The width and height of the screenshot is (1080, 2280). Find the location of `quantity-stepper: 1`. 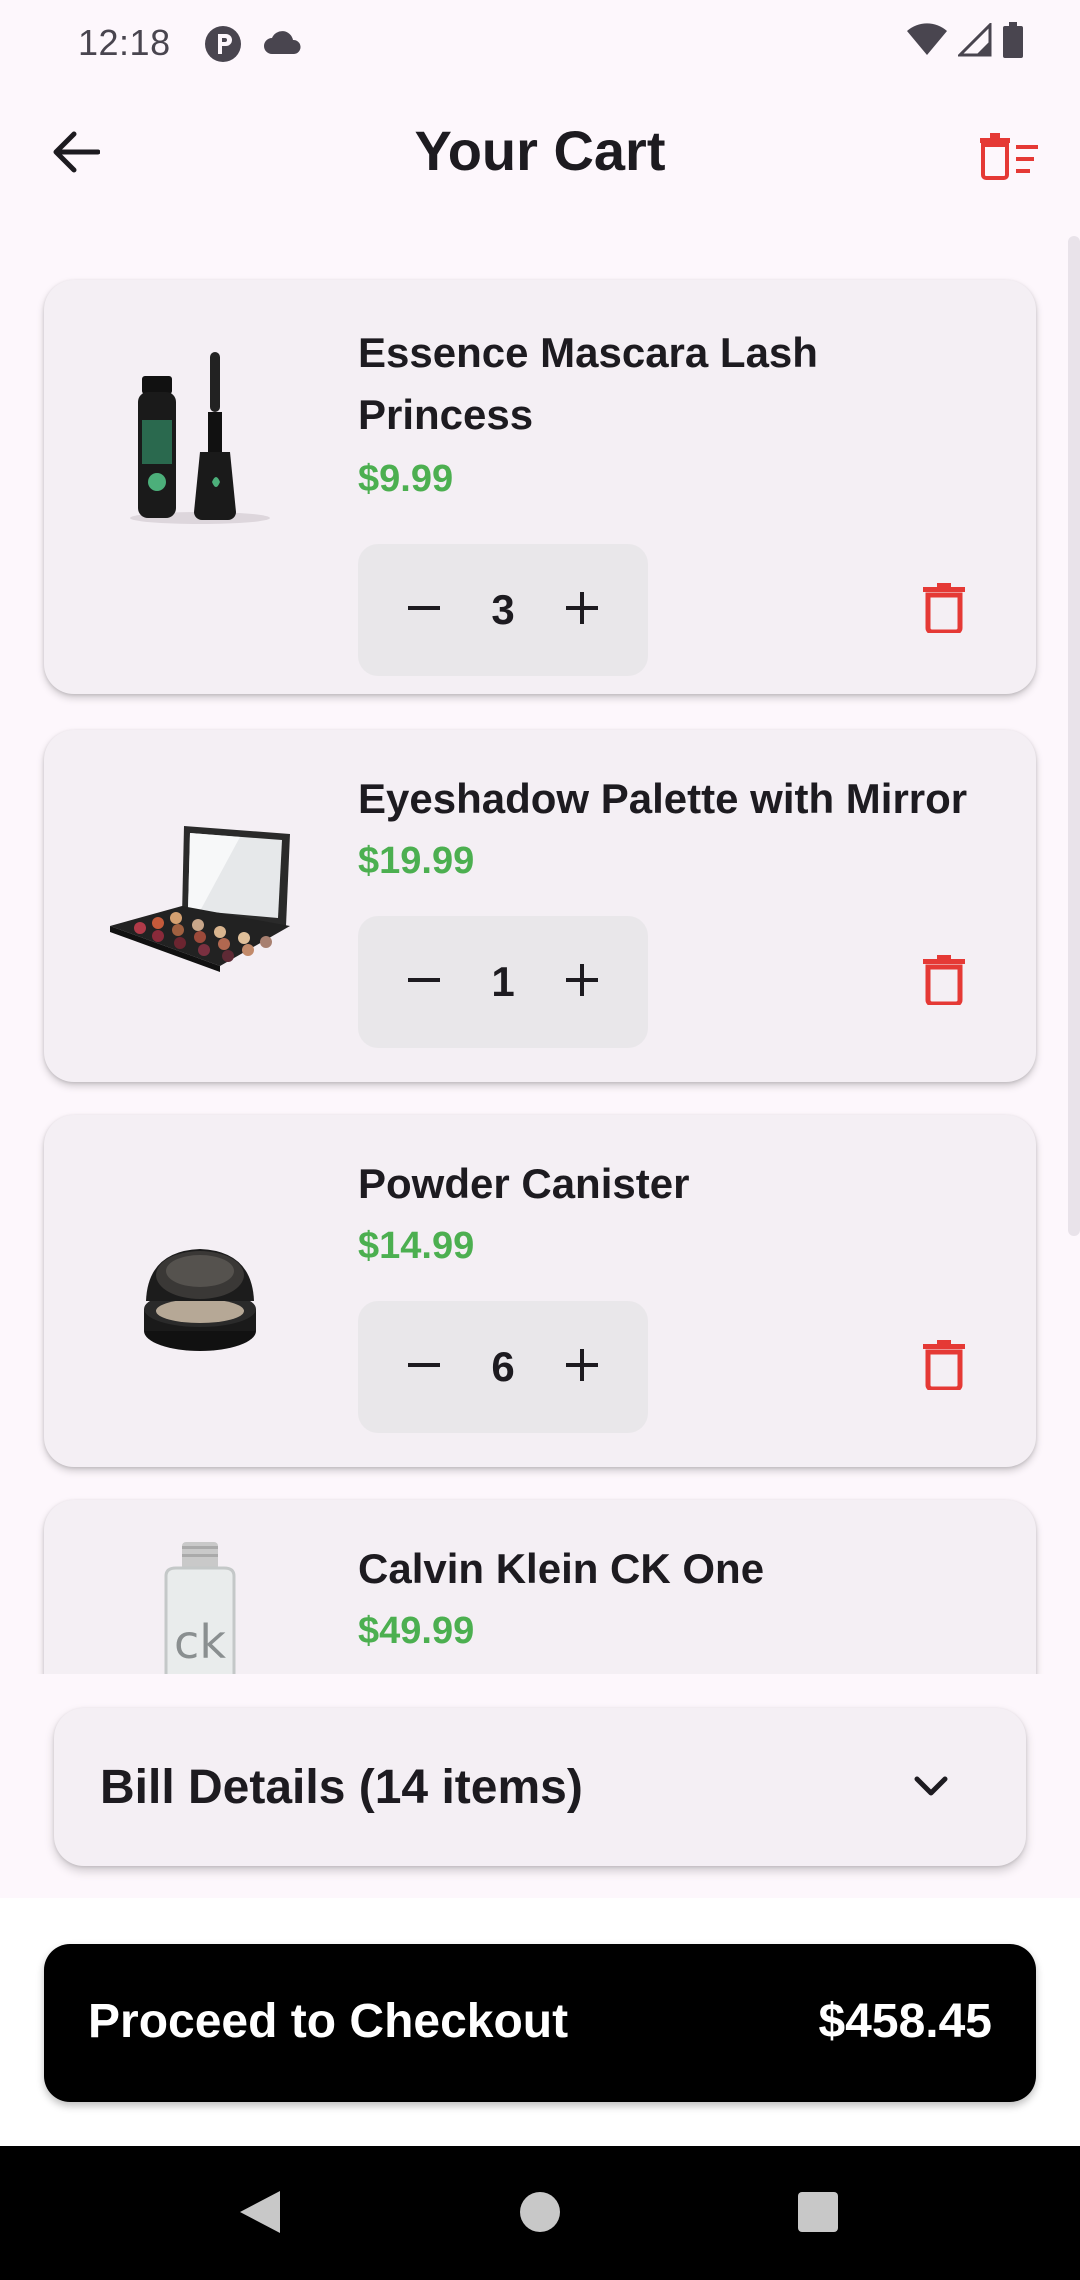

quantity-stepper: 1 is located at coordinates (503, 982).